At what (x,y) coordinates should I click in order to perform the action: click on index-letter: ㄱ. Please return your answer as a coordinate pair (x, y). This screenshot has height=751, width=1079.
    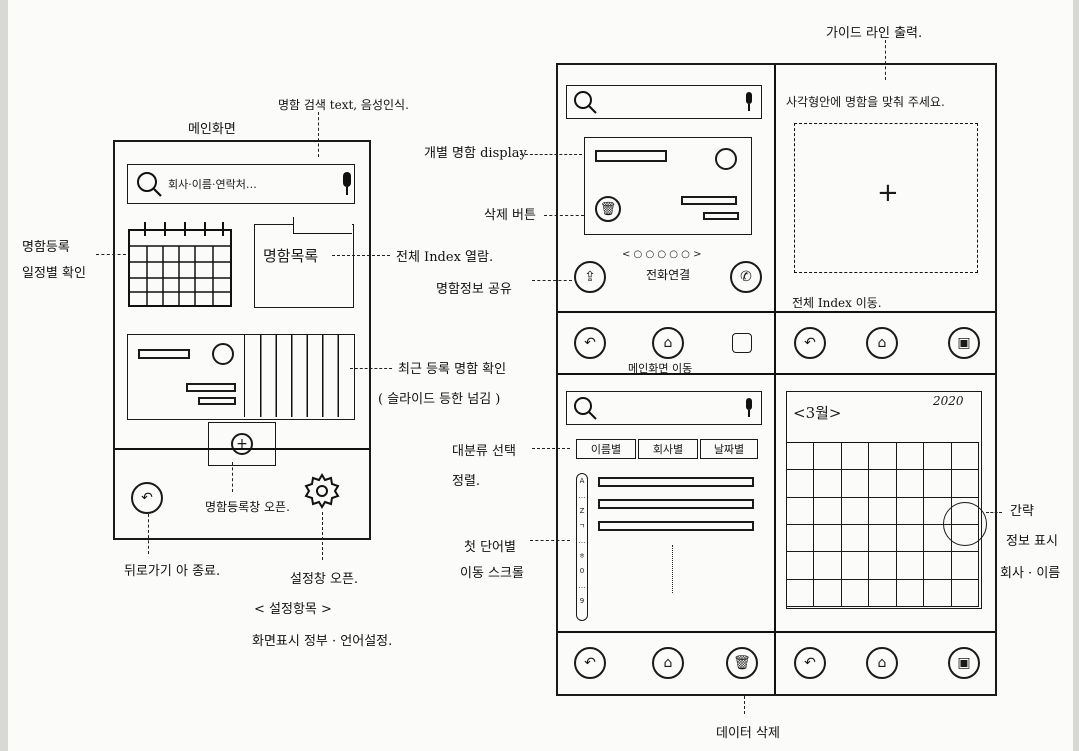
    Looking at the image, I should click on (582, 526).